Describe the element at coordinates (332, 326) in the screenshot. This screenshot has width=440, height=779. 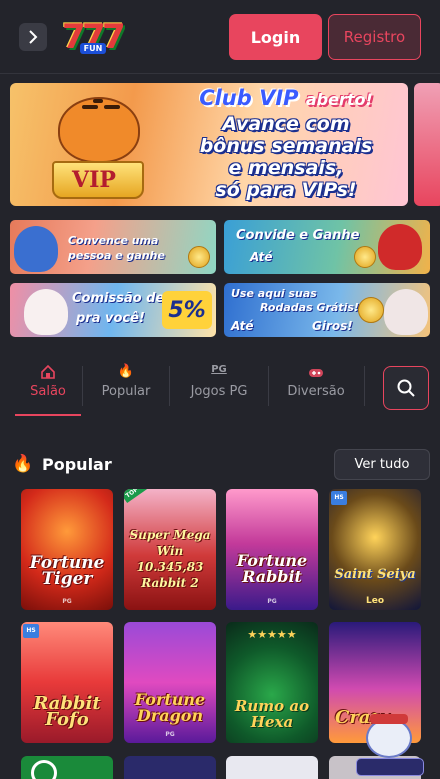
I see `promo-4-line-4: Giros!` at that location.